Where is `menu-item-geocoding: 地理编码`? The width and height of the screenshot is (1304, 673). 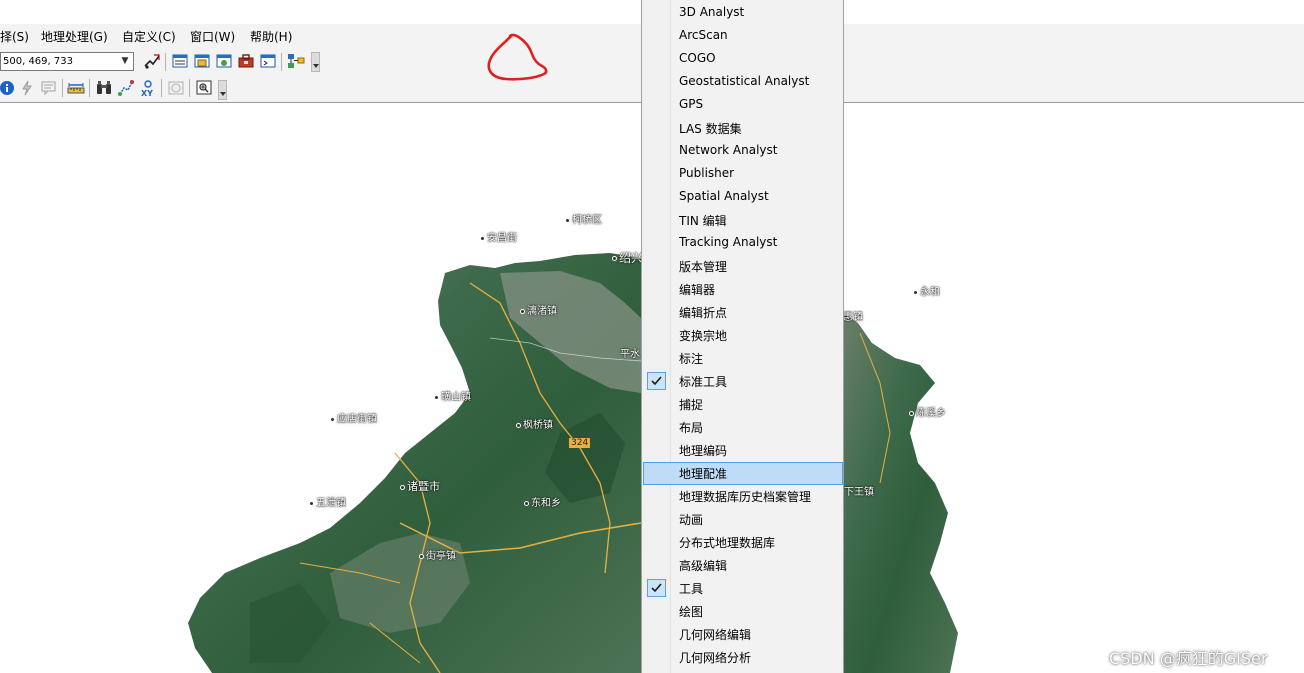 menu-item-geocoding: 地理编码 is located at coordinates (743, 450).